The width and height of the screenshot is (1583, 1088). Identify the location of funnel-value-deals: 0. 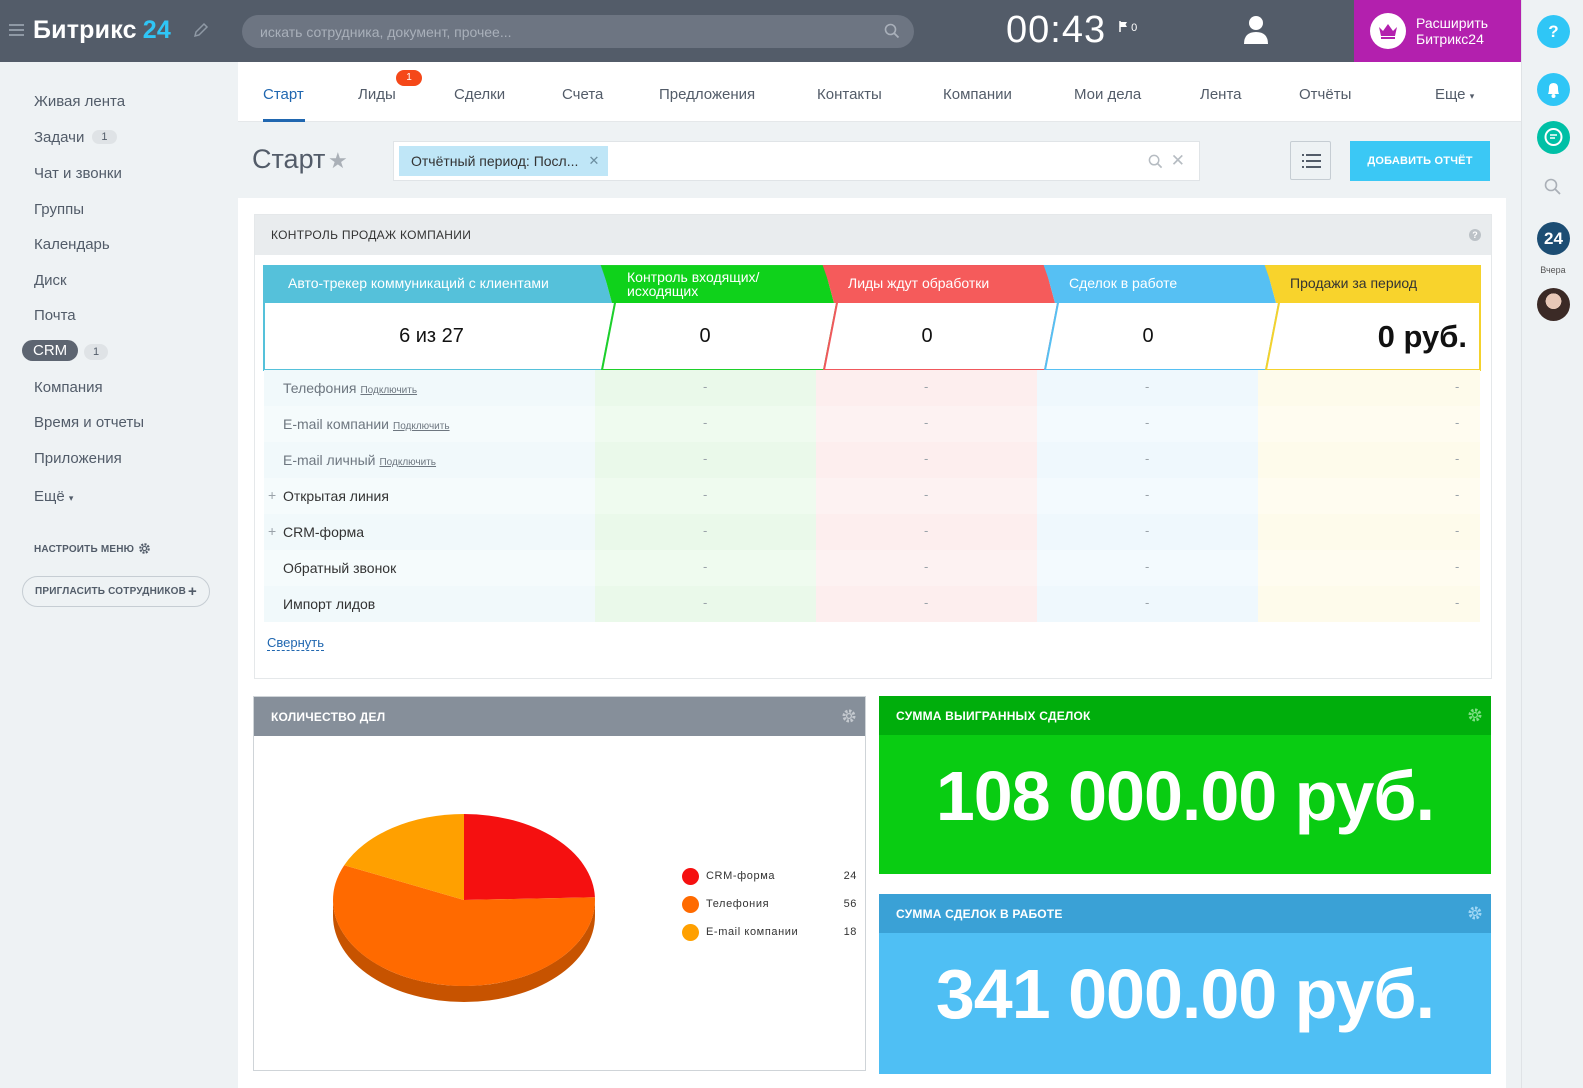
(1148, 336).